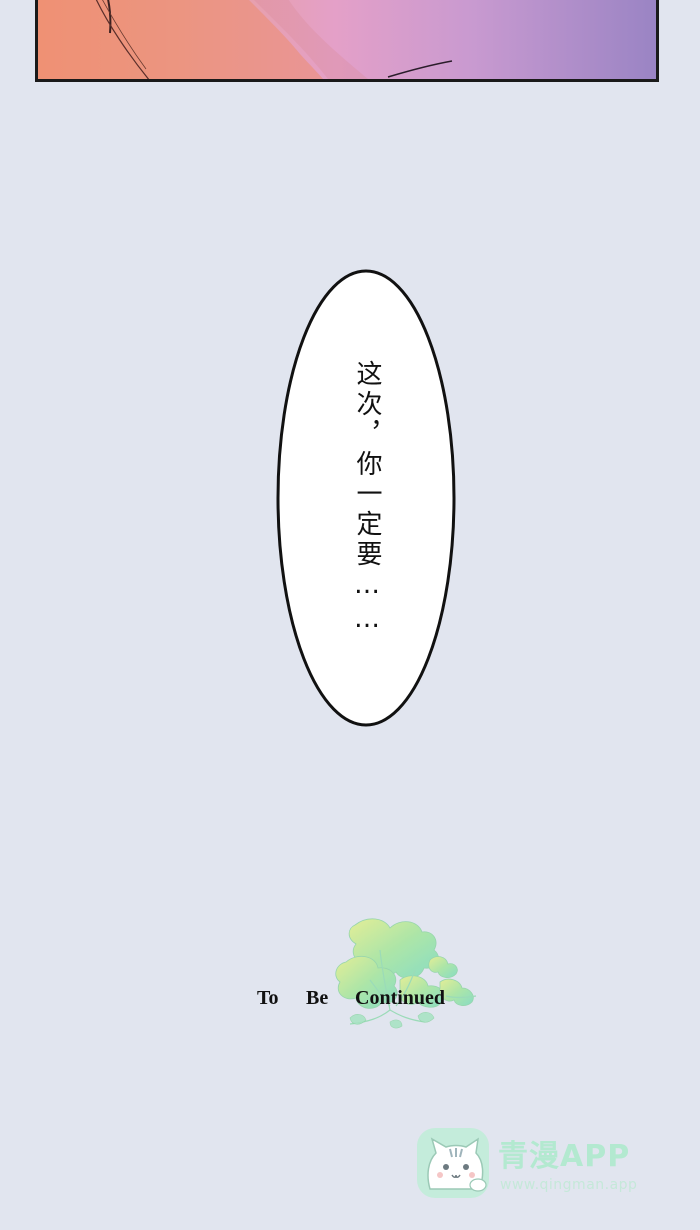 The height and width of the screenshot is (1230, 700). What do you see at coordinates (406, 973) in the screenshot?
I see `leaf-sprig-icon` at bounding box center [406, 973].